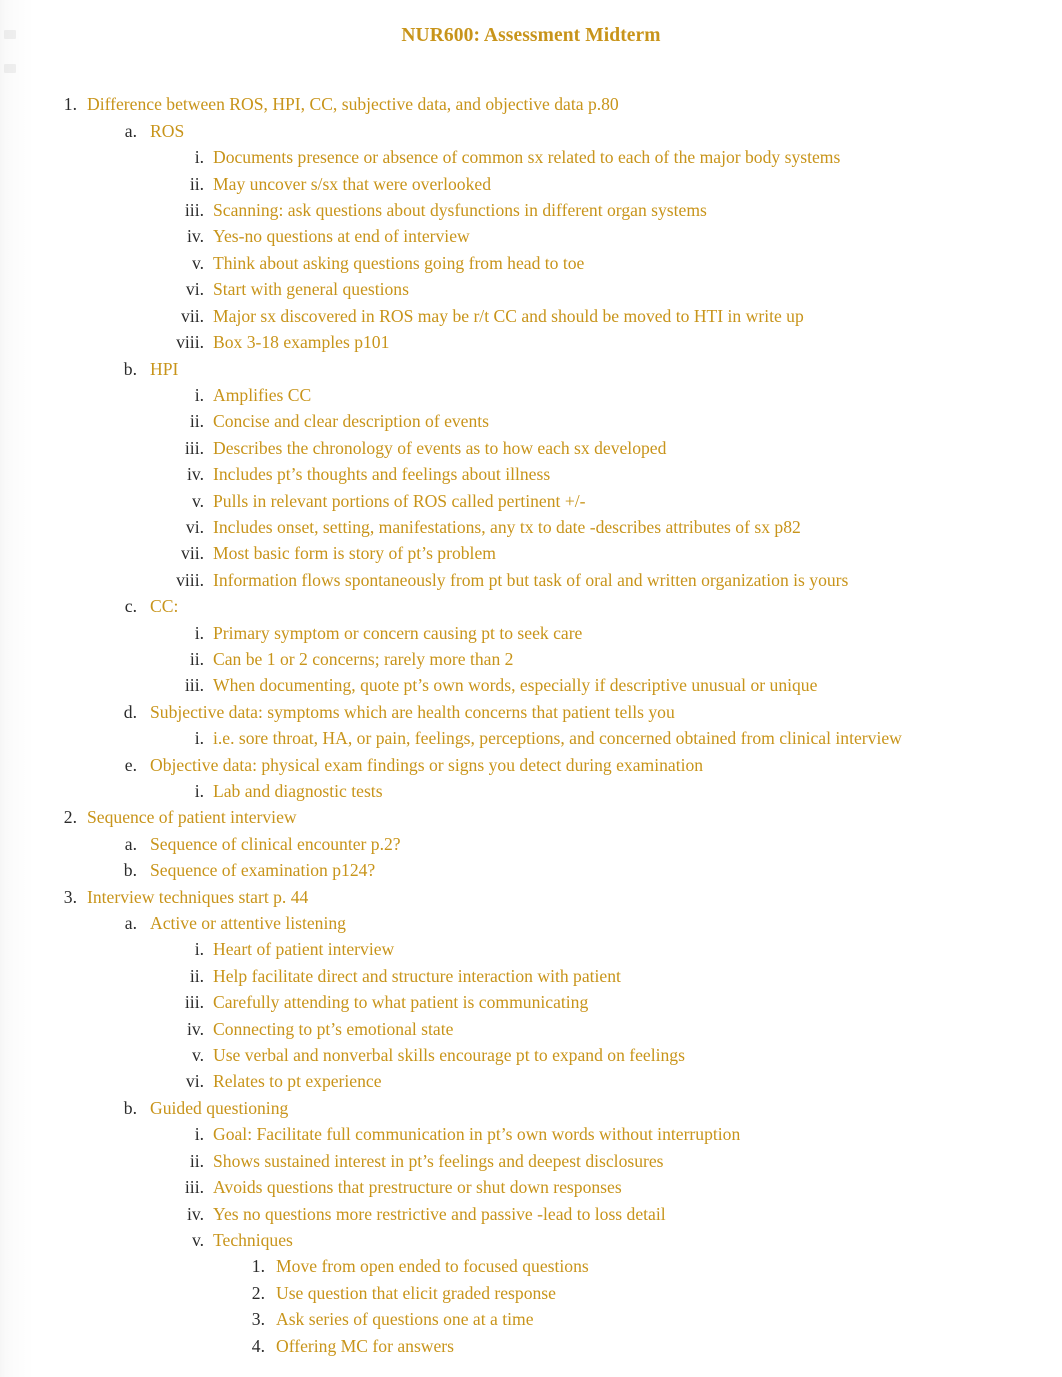 Image resolution: width=1062 pixels, height=1377 pixels. Describe the element at coordinates (130, 764) in the screenshot. I see `outline-item-marker: e.` at that location.